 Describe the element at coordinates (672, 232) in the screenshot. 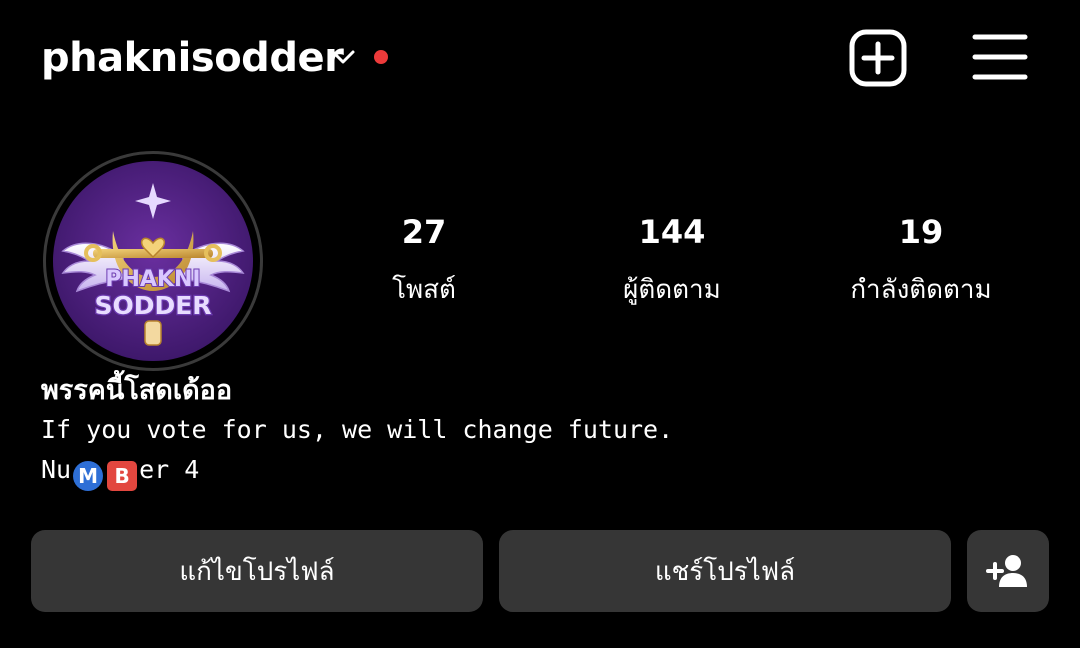

I see `followers-count: 144` at that location.